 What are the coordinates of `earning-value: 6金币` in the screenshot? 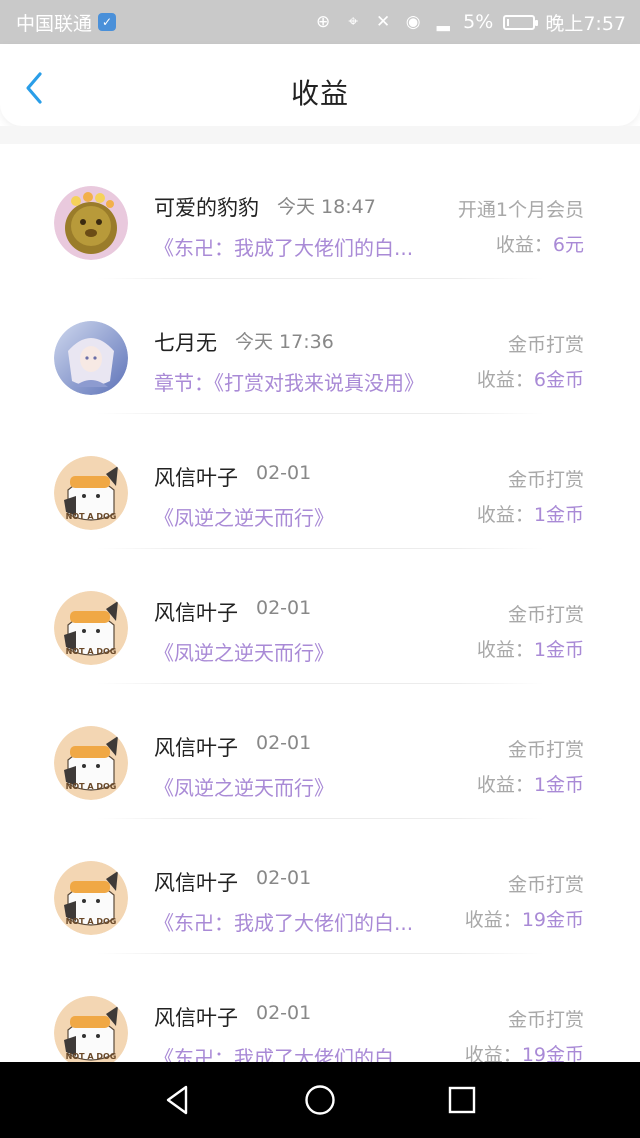 It's located at (558, 380).